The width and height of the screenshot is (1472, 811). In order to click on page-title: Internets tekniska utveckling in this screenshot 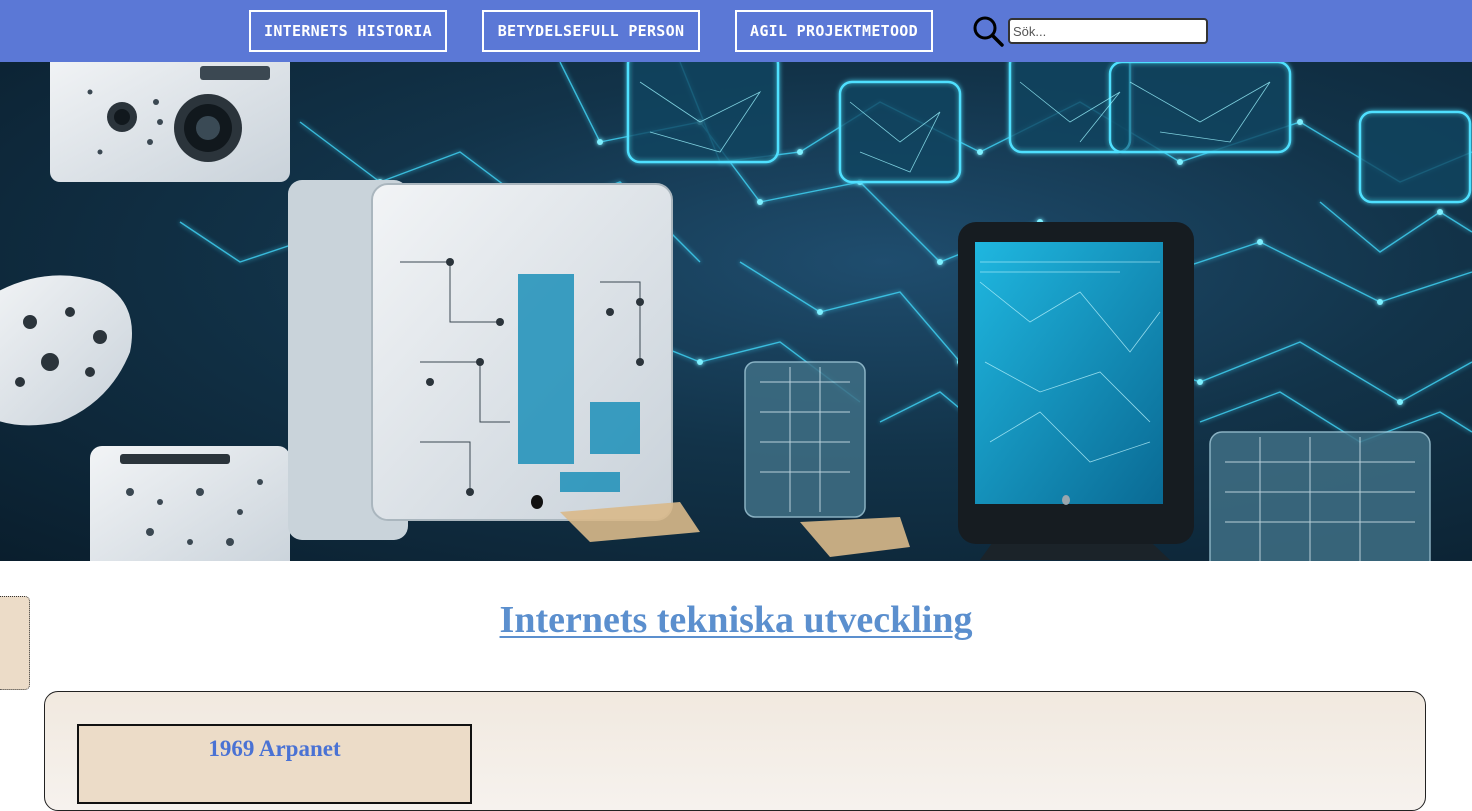, I will do `click(736, 620)`.